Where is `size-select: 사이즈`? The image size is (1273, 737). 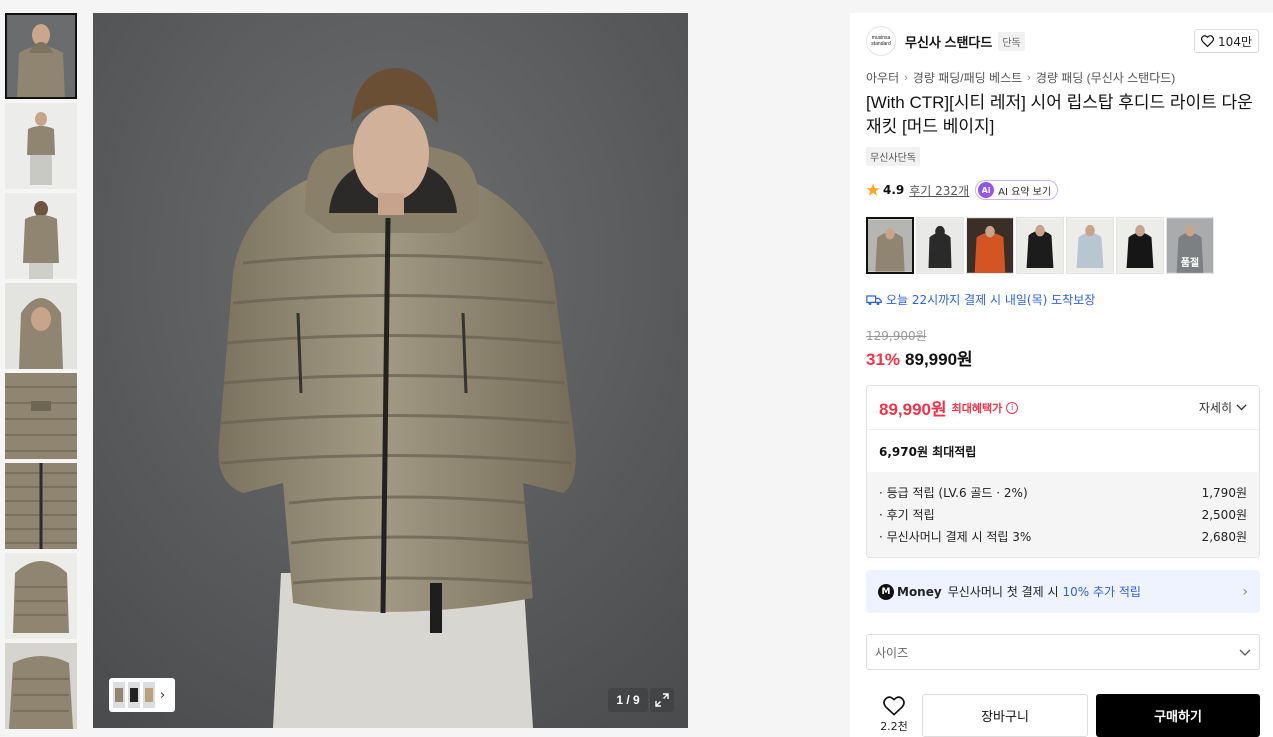
size-select: 사이즈 is located at coordinates (1063, 652).